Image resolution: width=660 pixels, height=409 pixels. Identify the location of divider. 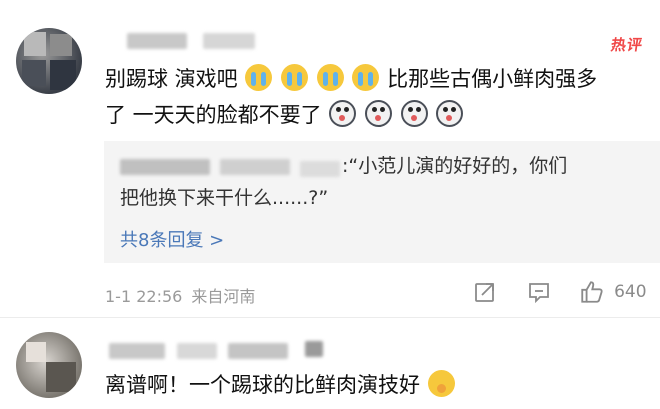
(330, 317).